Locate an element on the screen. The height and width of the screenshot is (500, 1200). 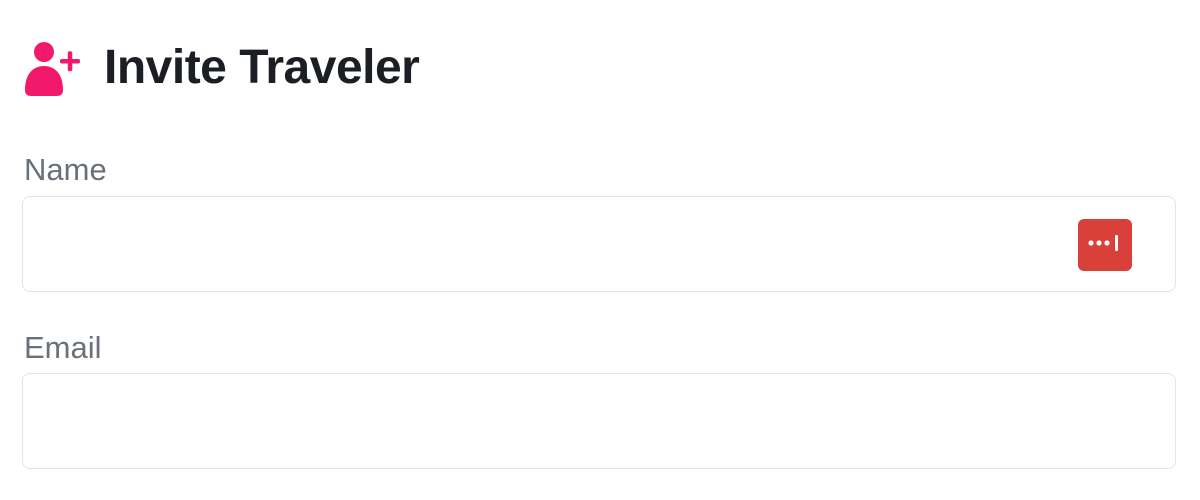
invite-header: Invite Traveler is located at coordinates (222, 68).